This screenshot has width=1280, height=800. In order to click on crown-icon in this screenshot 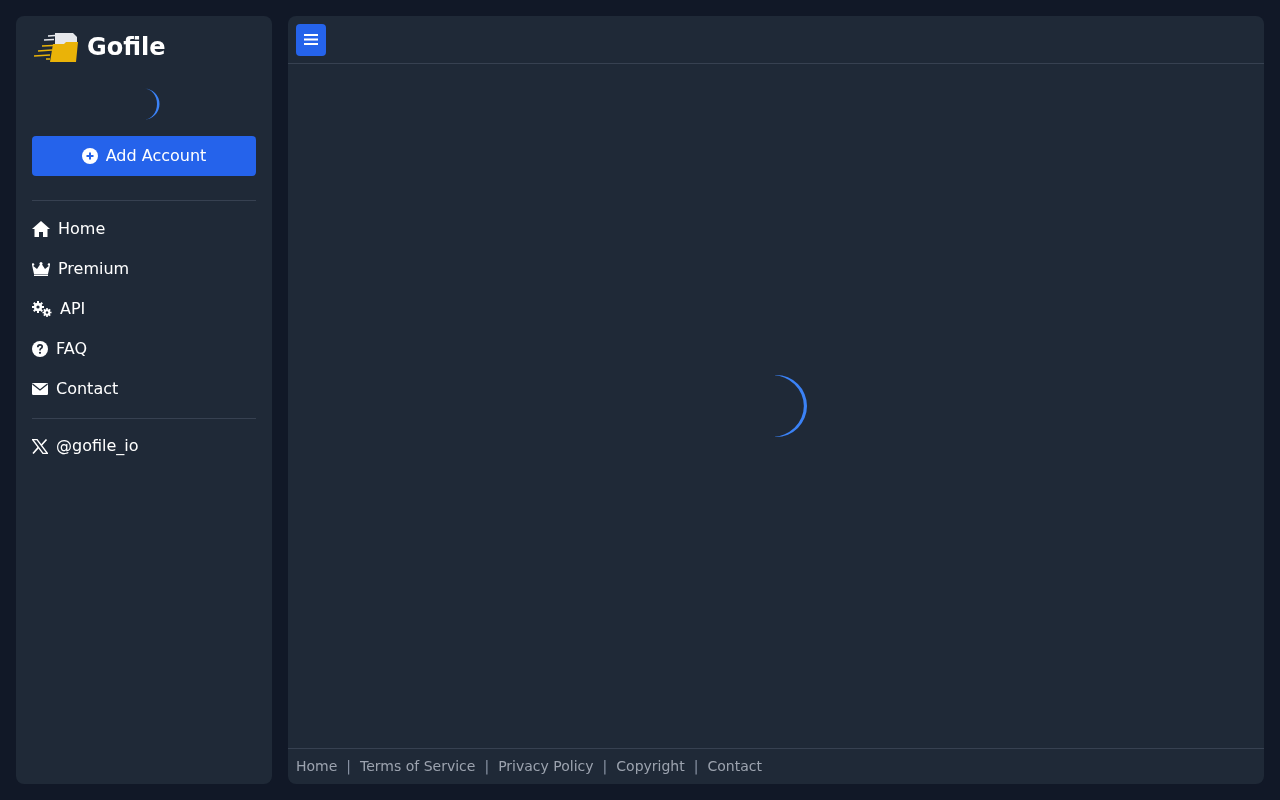, I will do `click(41, 269)`.